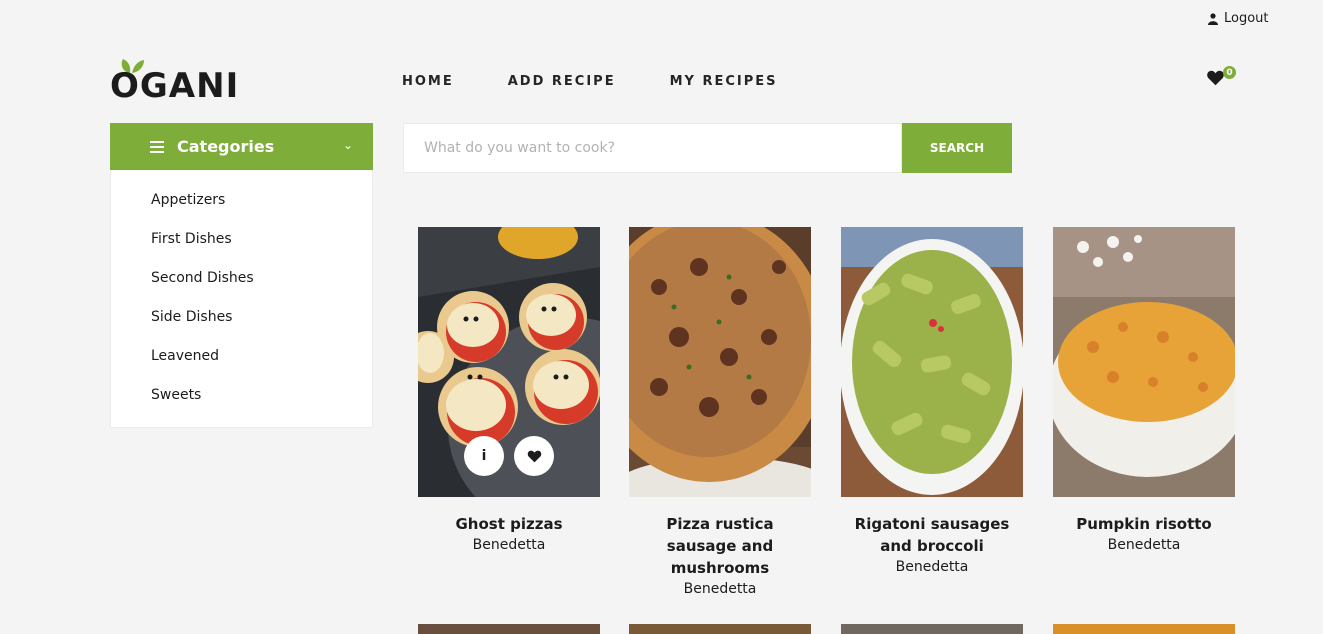  Describe the element at coordinates (241, 208) in the screenshot. I see `category-appetizers: Appetizers` at that location.